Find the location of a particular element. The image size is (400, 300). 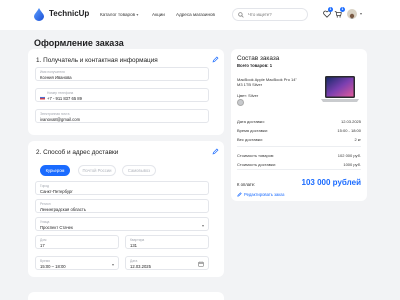

house-field-value: 17 is located at coordinates (42, 245).